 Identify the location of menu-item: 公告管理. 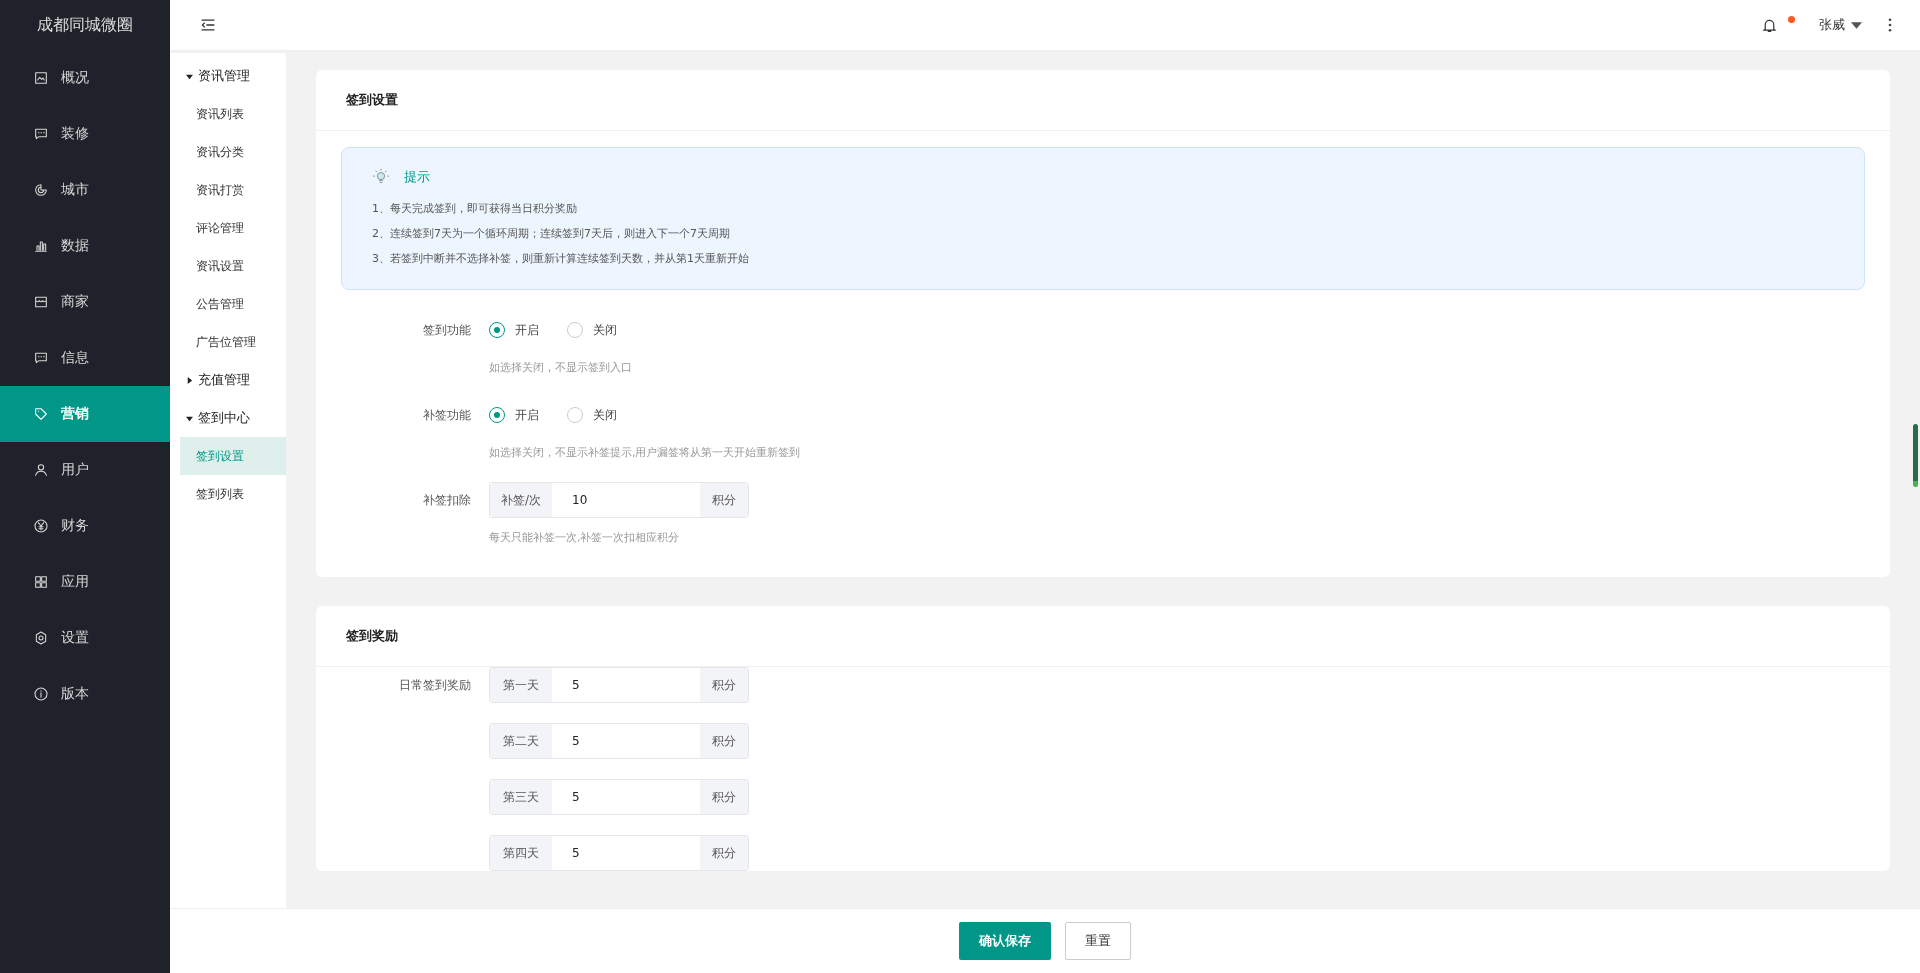
(233, 304).